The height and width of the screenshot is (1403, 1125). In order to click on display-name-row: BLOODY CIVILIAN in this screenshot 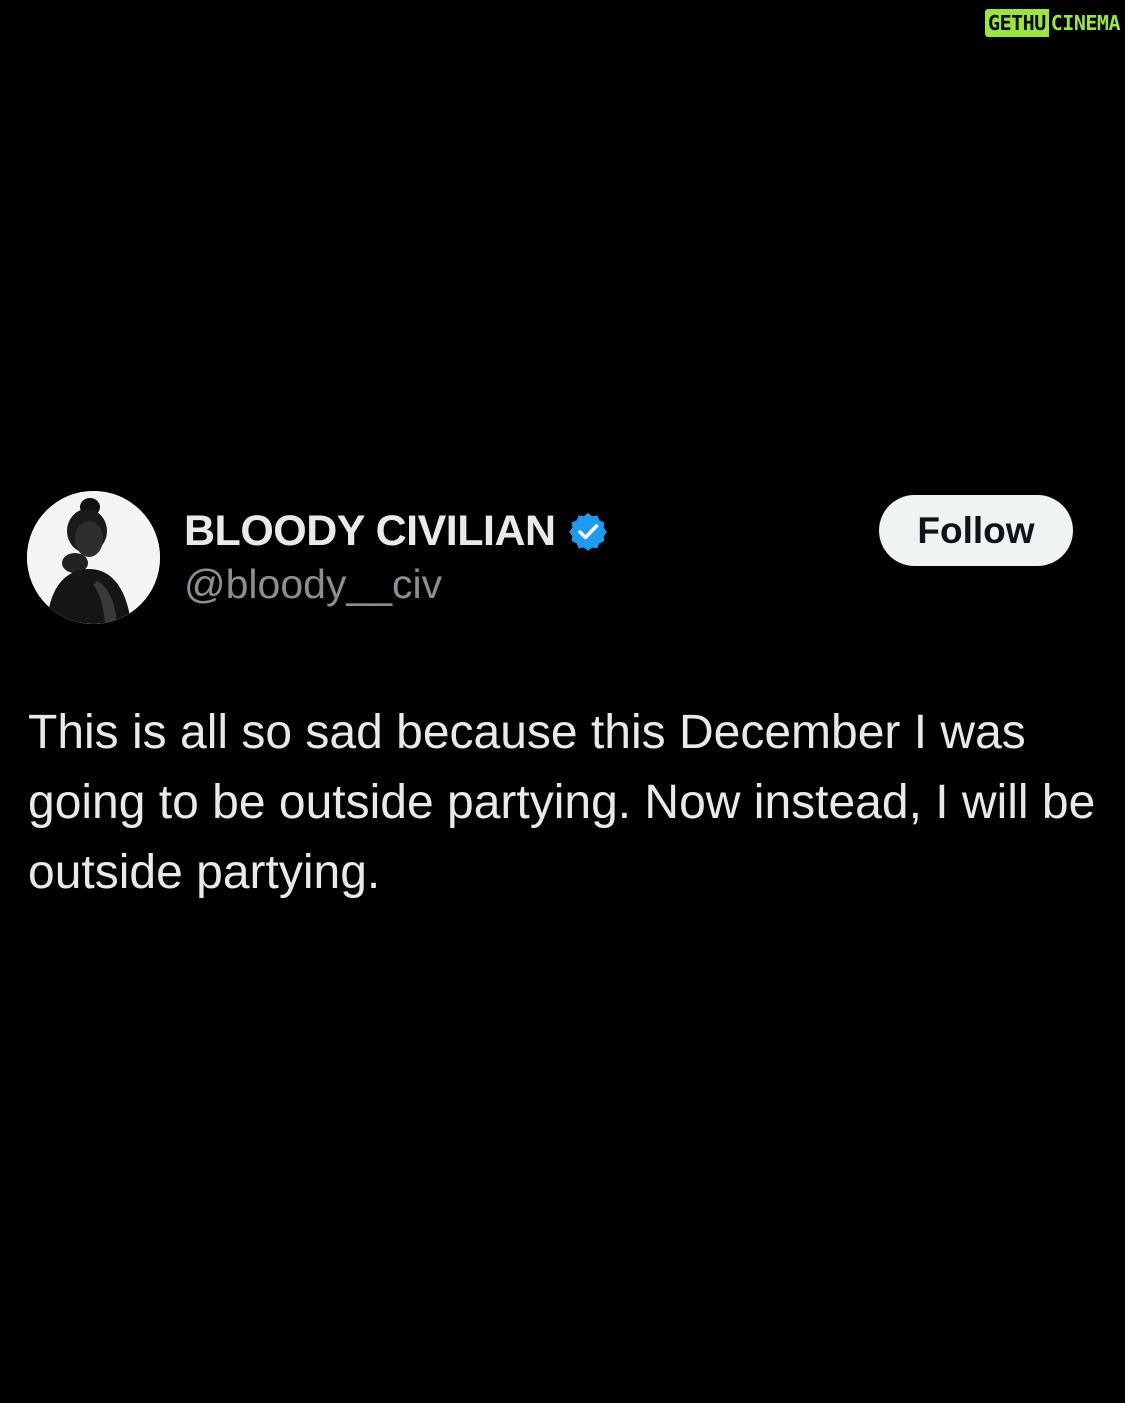, I will do `click(396, 531)`.